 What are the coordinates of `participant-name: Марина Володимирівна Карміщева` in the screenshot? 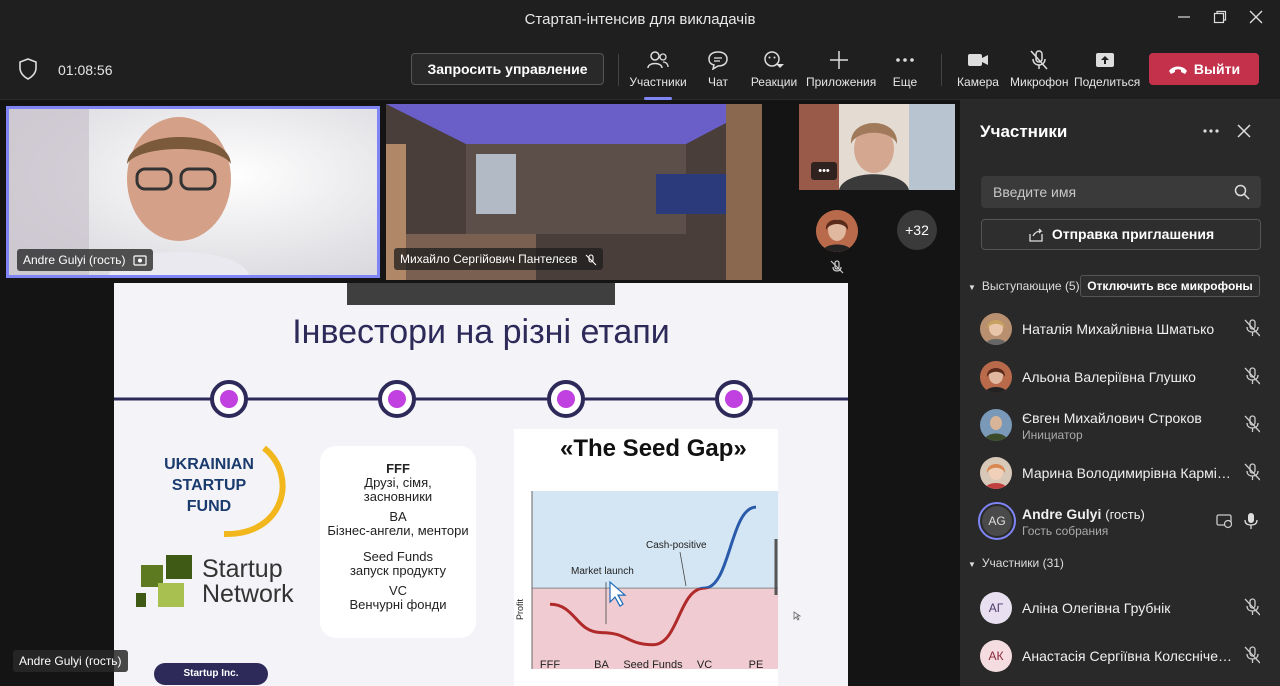 It's located at (1127, 473).